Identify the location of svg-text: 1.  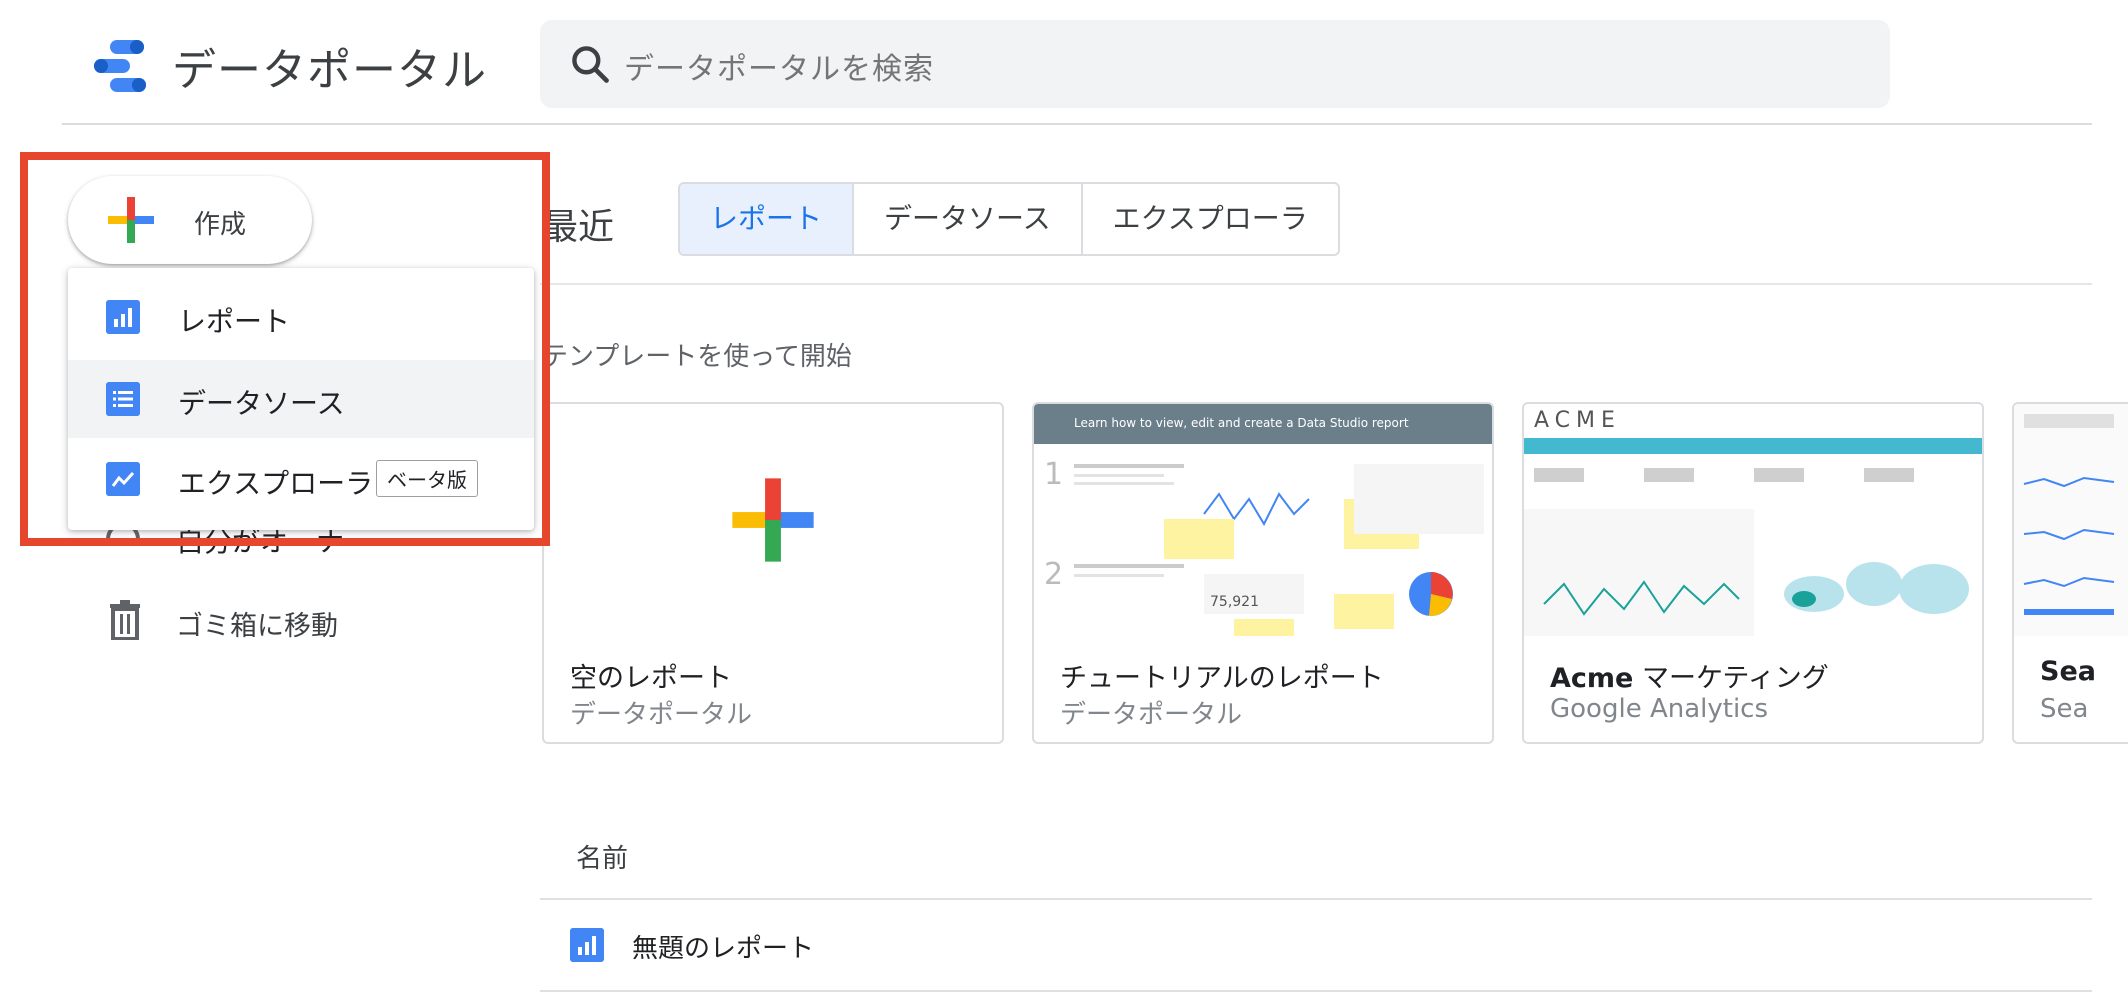
(1053, 474).